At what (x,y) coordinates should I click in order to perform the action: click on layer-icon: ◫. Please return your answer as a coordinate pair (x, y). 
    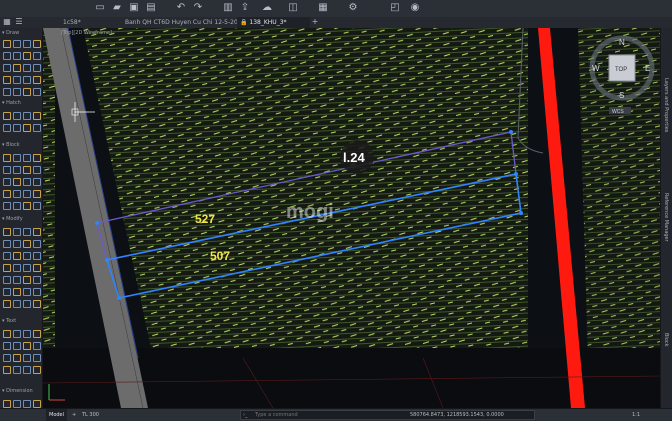
    Looking at the image, I should click on (293, 8).